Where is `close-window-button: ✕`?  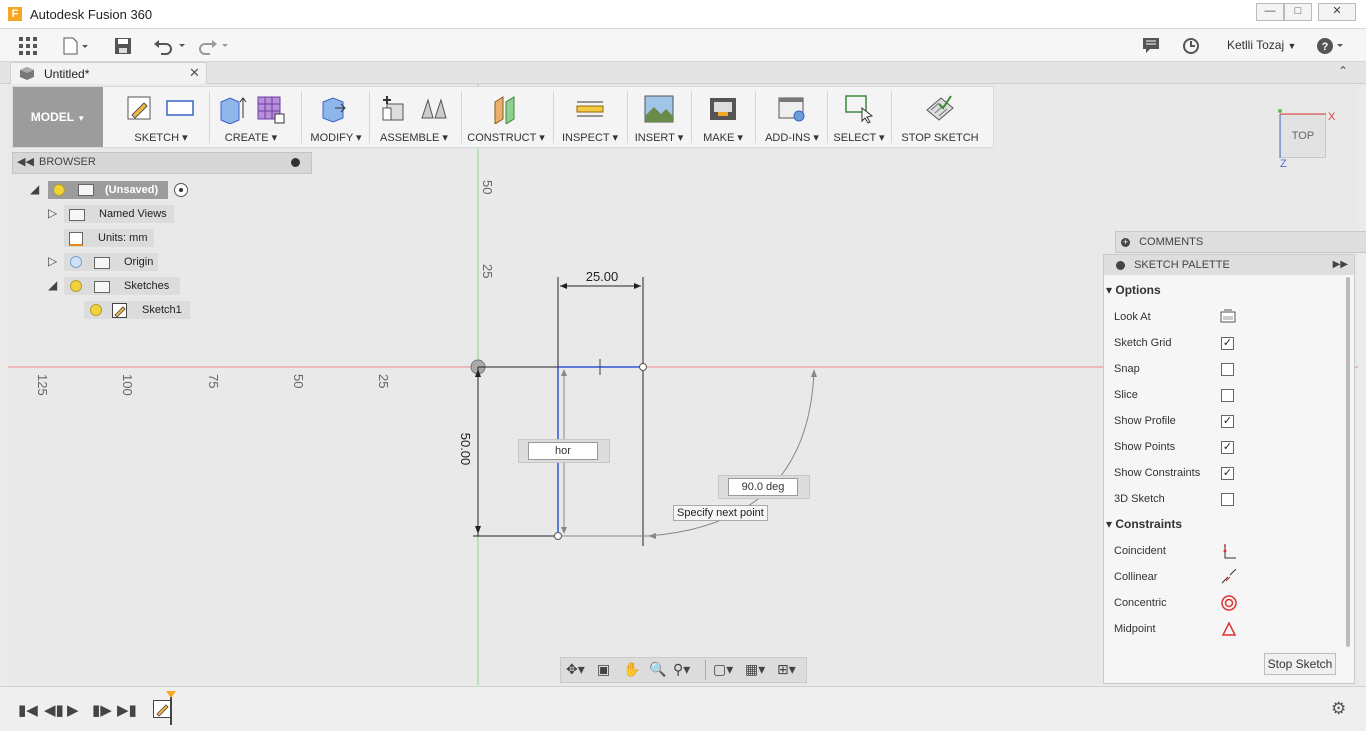 close-window-button: ✕ is located at coordinates (1337, 12).